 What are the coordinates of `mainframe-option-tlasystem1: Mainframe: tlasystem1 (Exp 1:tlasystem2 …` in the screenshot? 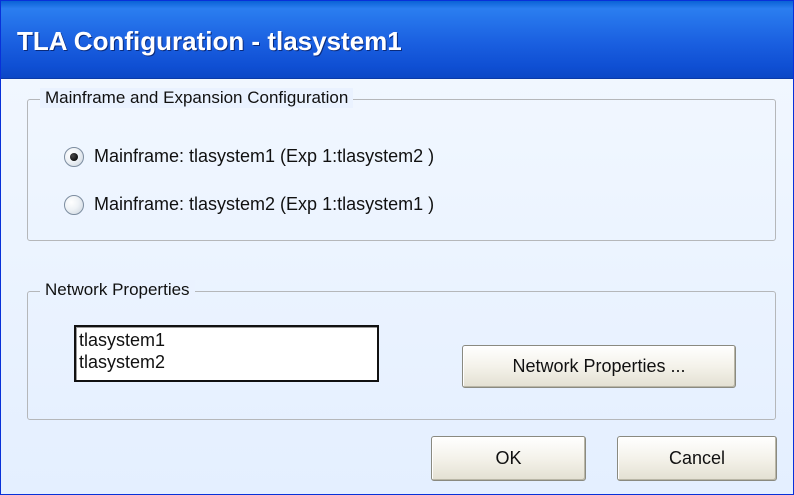 It's located at (249, 156).